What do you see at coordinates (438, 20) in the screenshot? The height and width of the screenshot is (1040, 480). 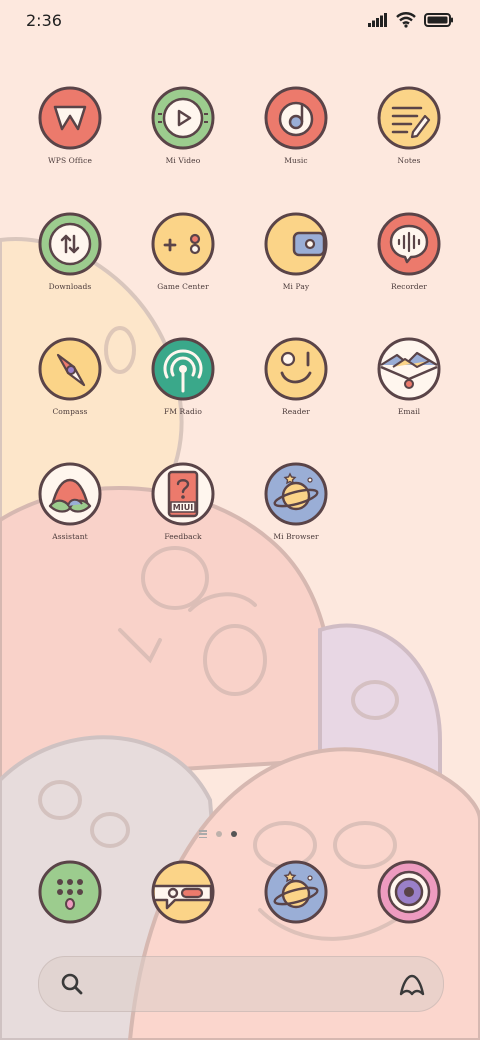 I see `battery-icon` at bounding box center [438, 20].